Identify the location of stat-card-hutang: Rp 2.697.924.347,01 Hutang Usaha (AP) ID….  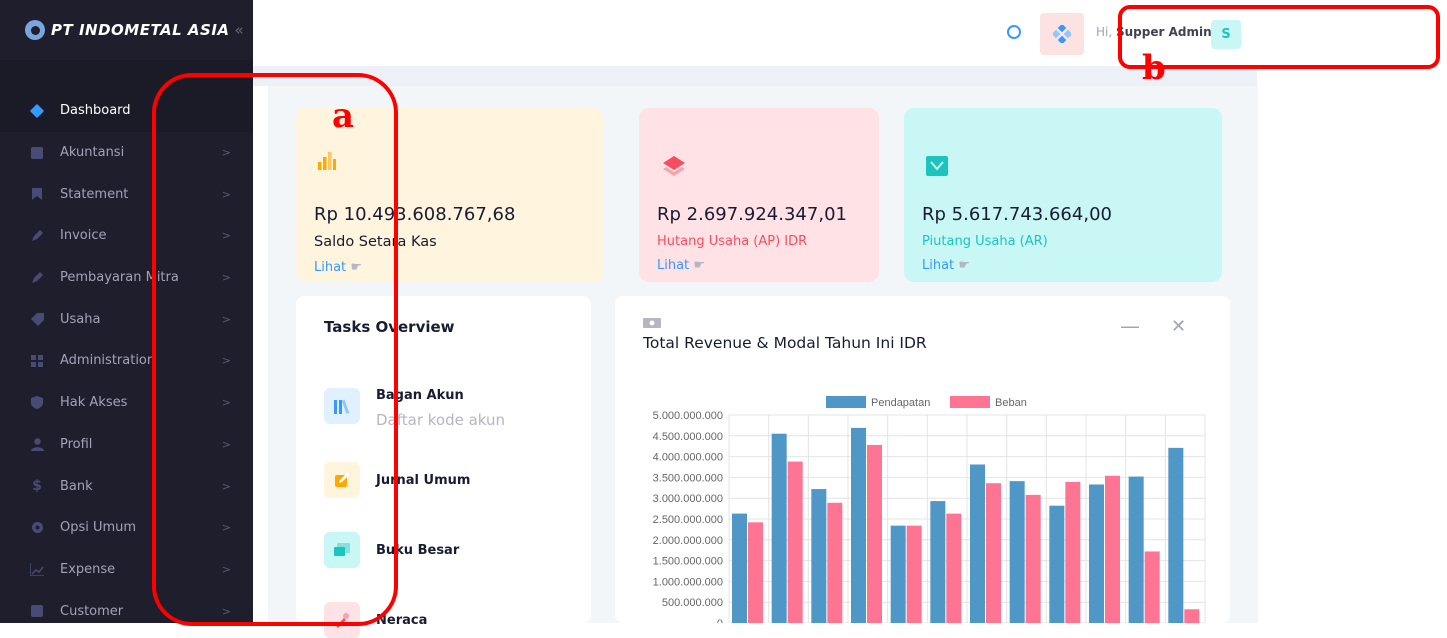
(759, 195).